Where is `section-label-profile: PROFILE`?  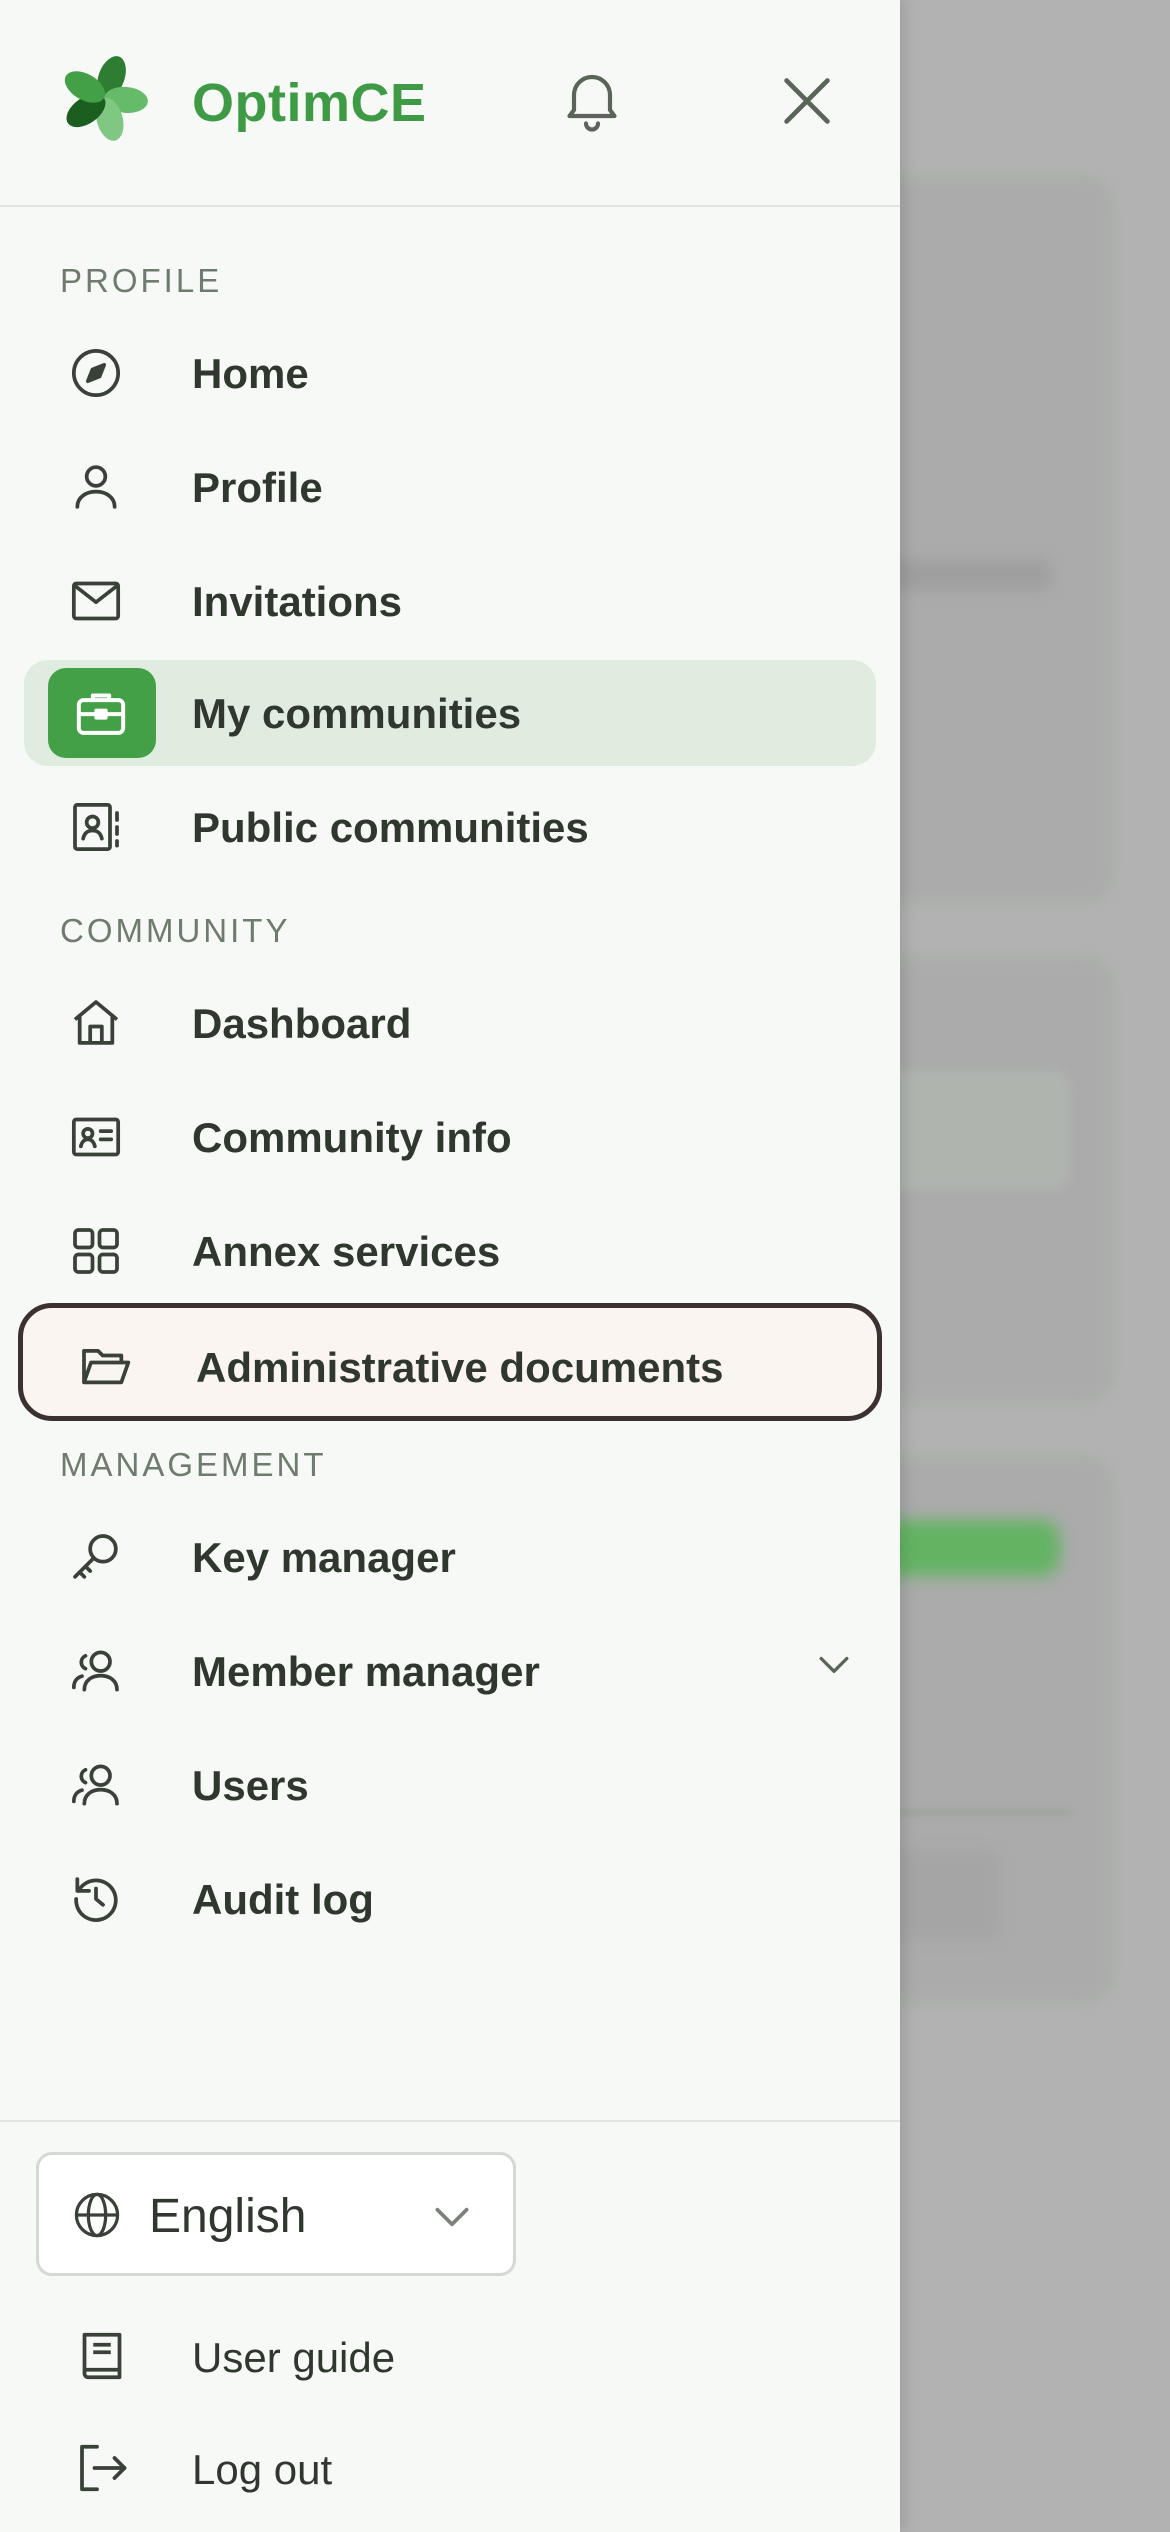
section-label-profile: PROFILE is located at coordinates (141, 280).